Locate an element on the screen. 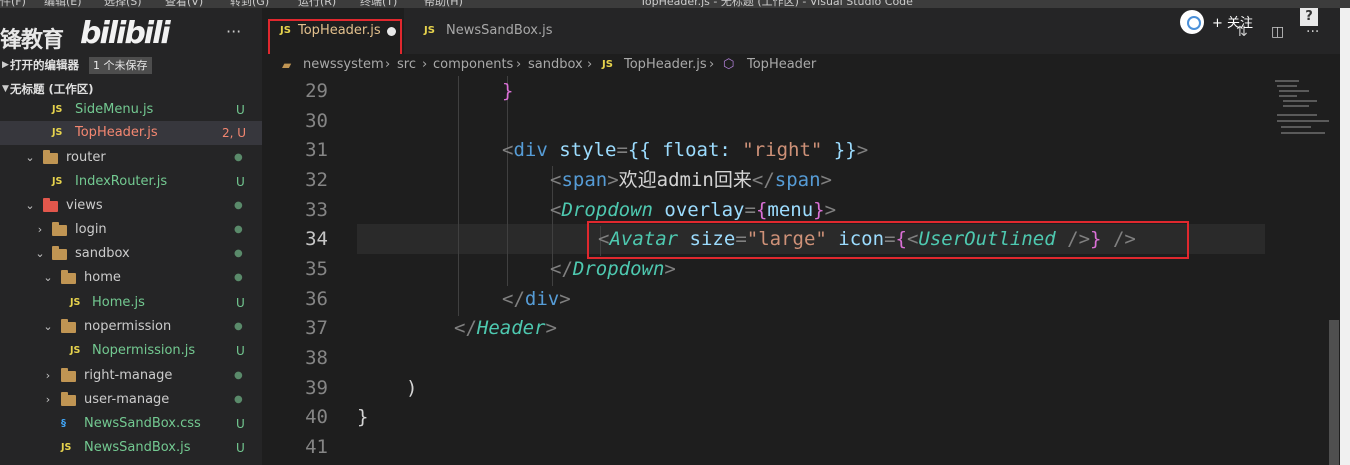  help-icon: ? is located at coordinates (1309, 17).